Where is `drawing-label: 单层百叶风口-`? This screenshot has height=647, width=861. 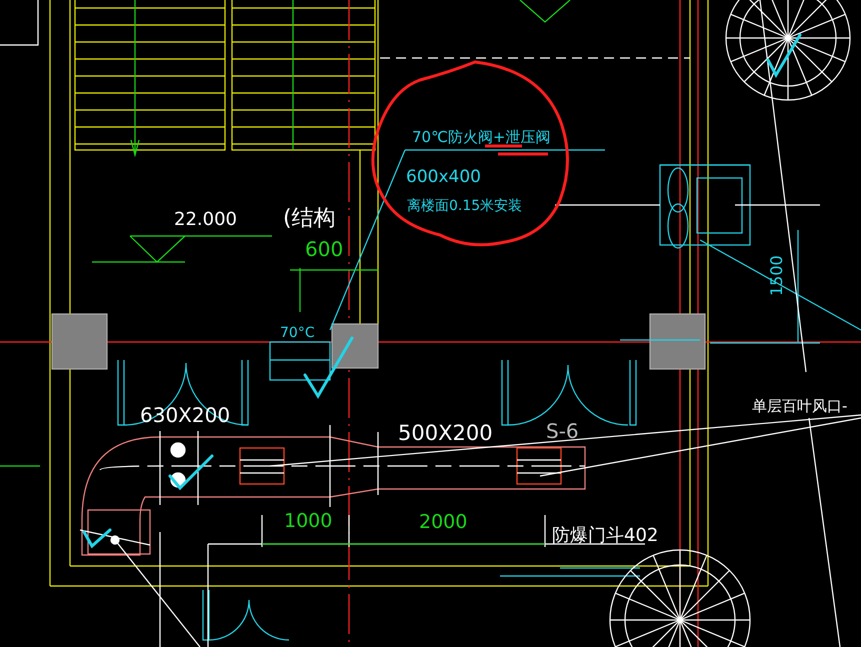 drawing-label: 单层百叶风口- is located at coordinates (800, 406).